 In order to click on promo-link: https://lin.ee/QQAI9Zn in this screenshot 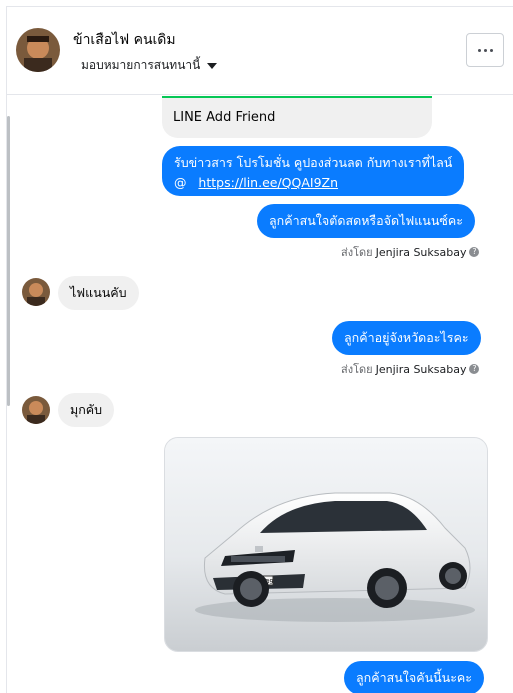, I will do `click(268, 182)`.